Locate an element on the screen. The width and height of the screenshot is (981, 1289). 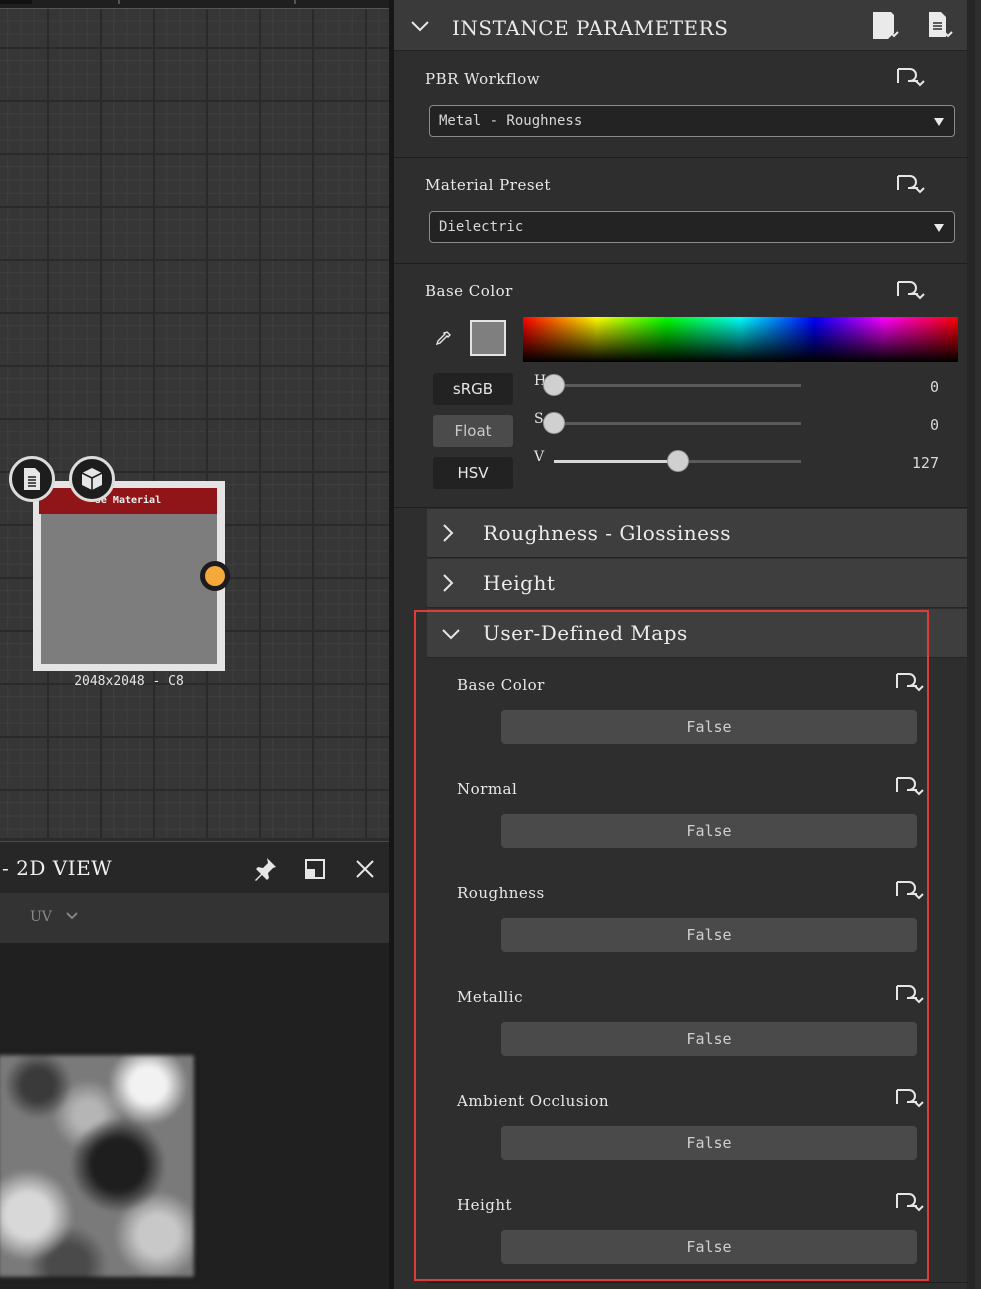
preset-icon is located at coordinates (886, 28).